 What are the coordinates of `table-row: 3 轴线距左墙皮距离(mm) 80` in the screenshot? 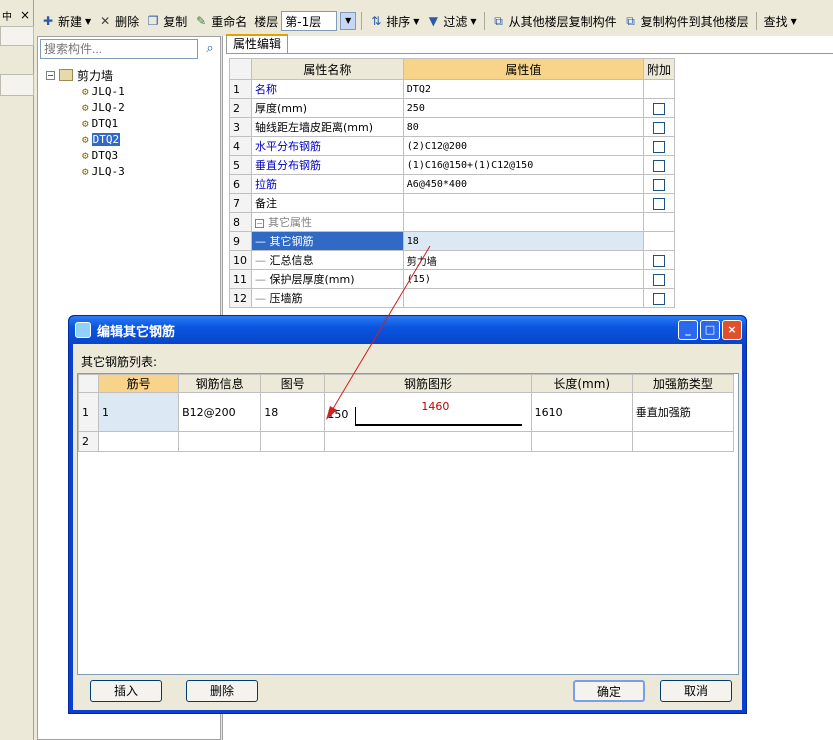 It's located at (452, 127).